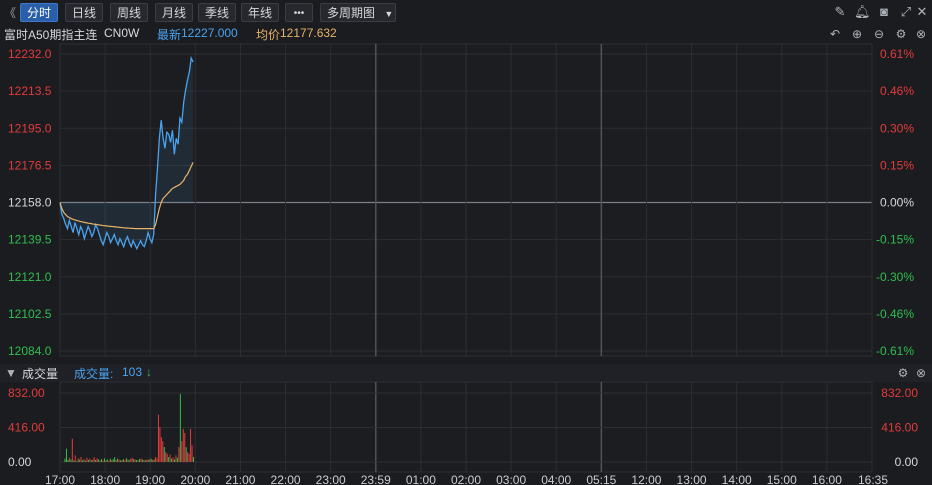 This screenshot has height=485, width=932. Describe the element at coordinates (421, 479) in the screenshot. I see `time-tick-label: 01:00` at that location.